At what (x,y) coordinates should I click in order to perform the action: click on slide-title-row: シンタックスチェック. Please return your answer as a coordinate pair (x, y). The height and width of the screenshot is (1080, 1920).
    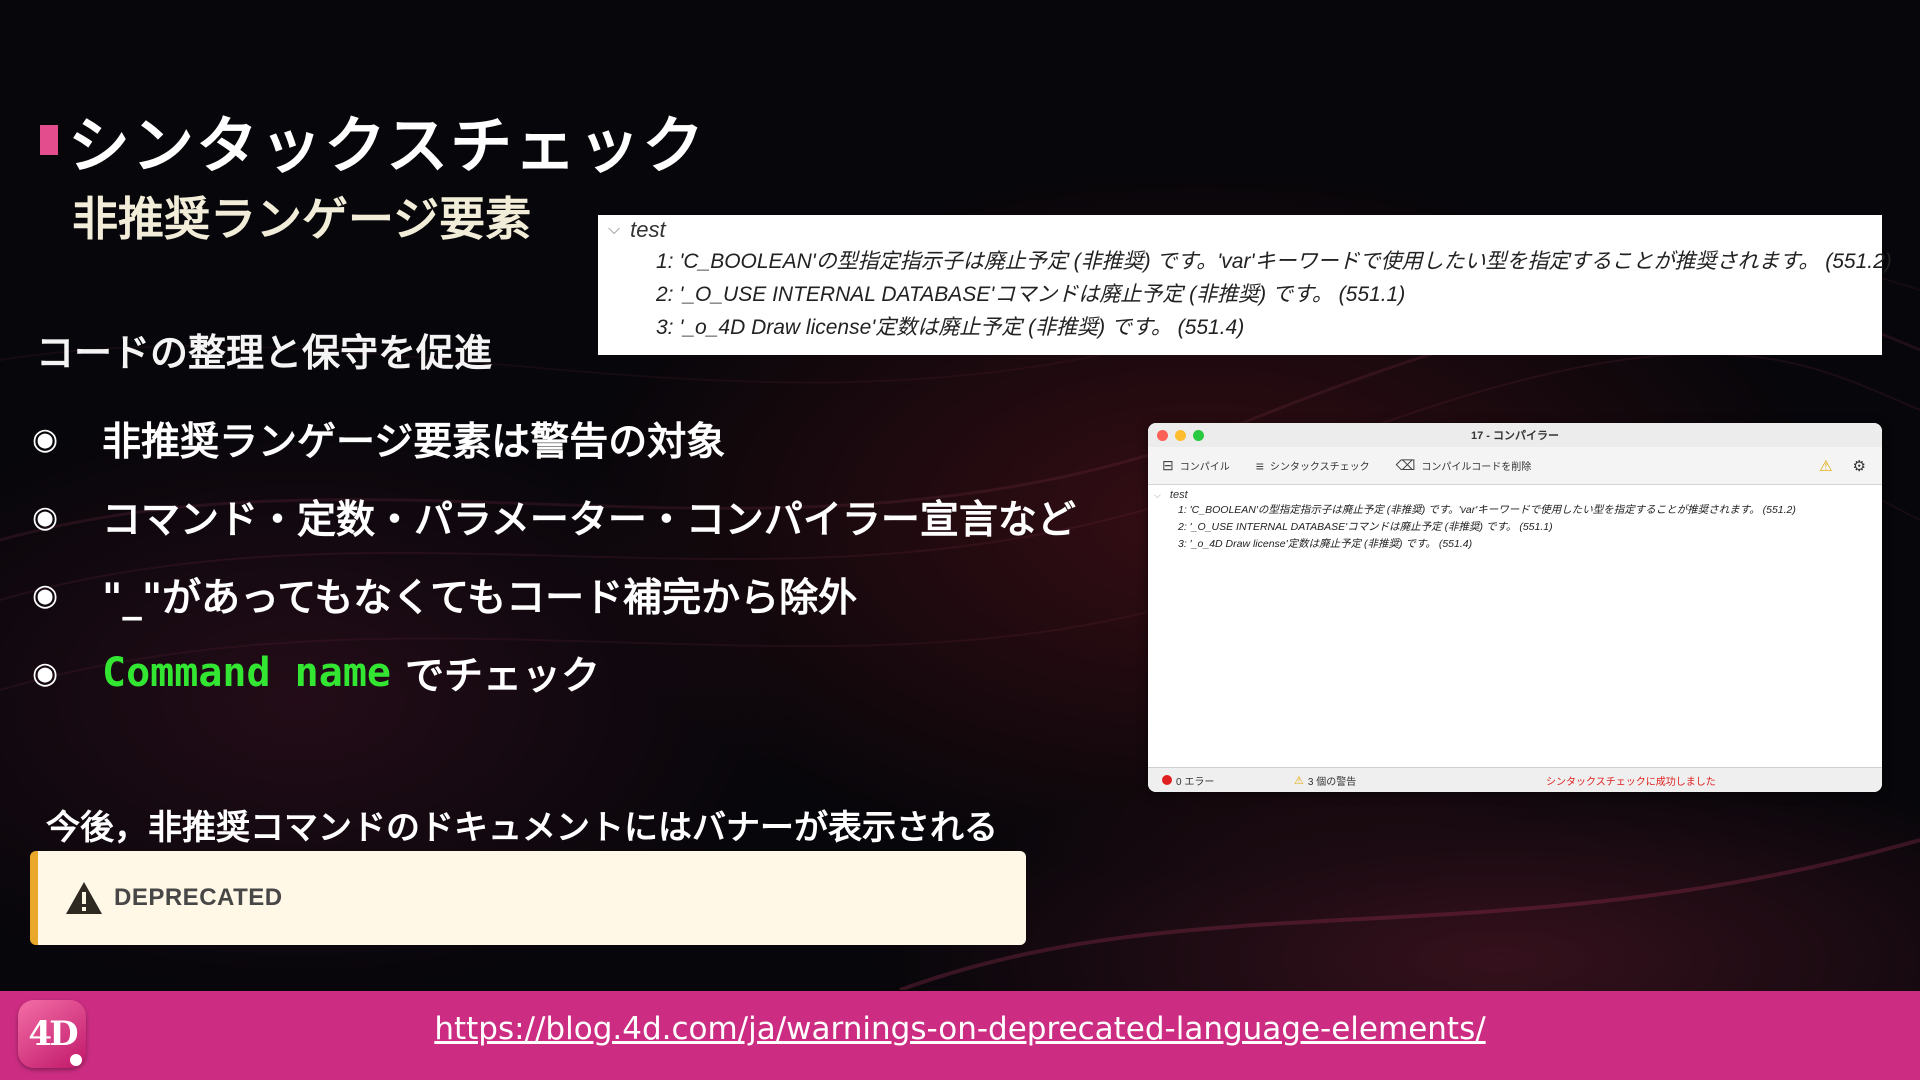
    Looking at the image, I should click on (373, 140).